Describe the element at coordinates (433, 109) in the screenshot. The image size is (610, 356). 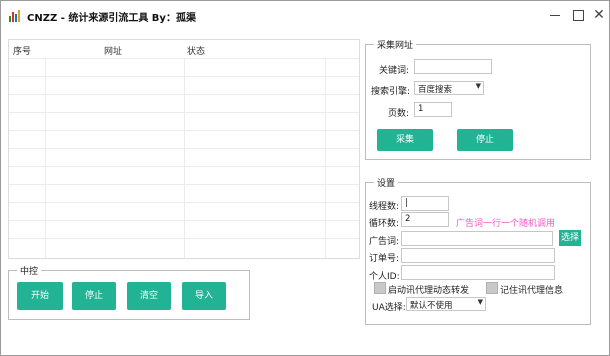
I see `pages-input: 1` at that location.